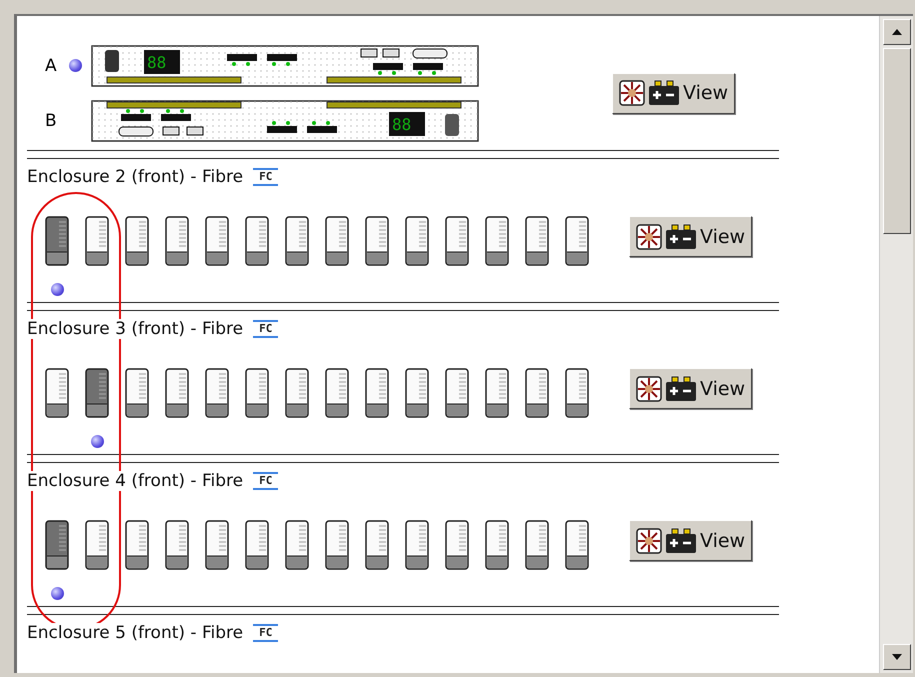 This screenshot has height=677, width=915. I want to click on controller-label: A, so click(51, 66).